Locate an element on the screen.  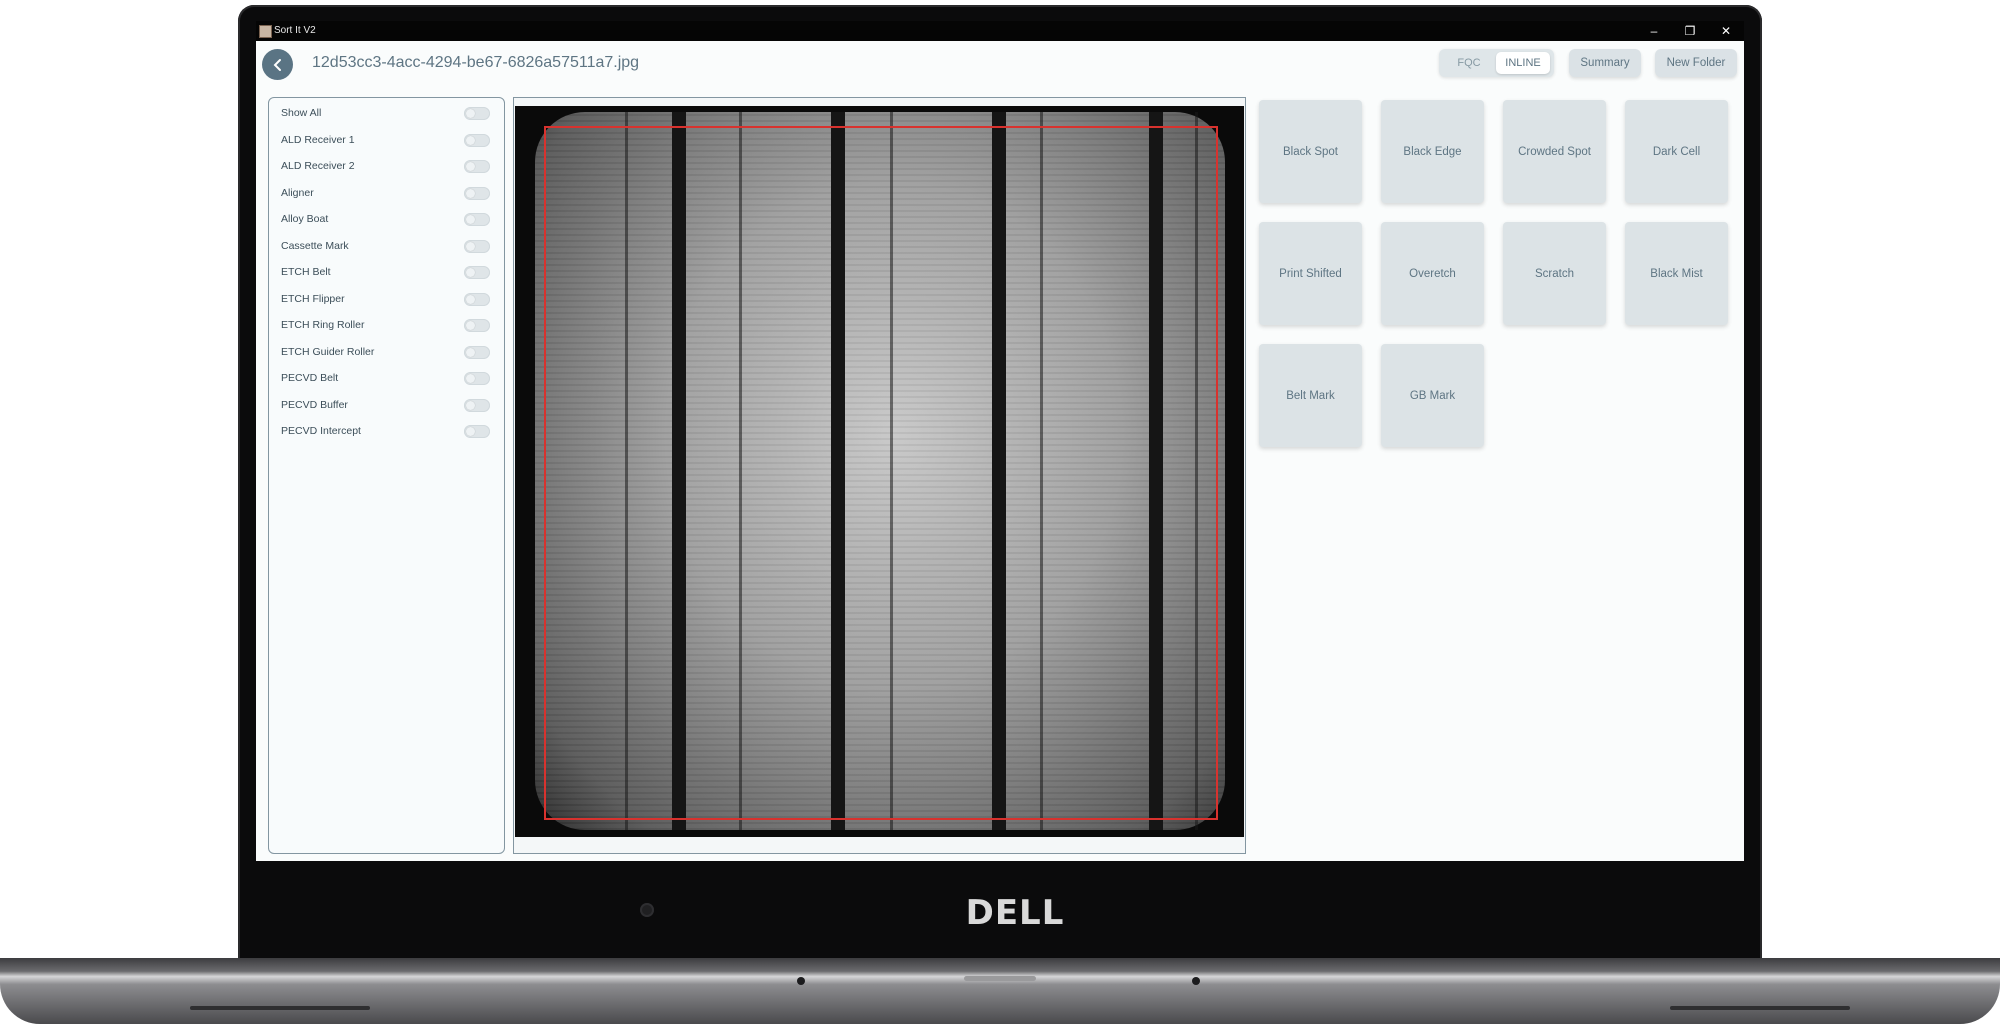
defect-button-scratch: Scratch is located at coordinates (1554, 273).